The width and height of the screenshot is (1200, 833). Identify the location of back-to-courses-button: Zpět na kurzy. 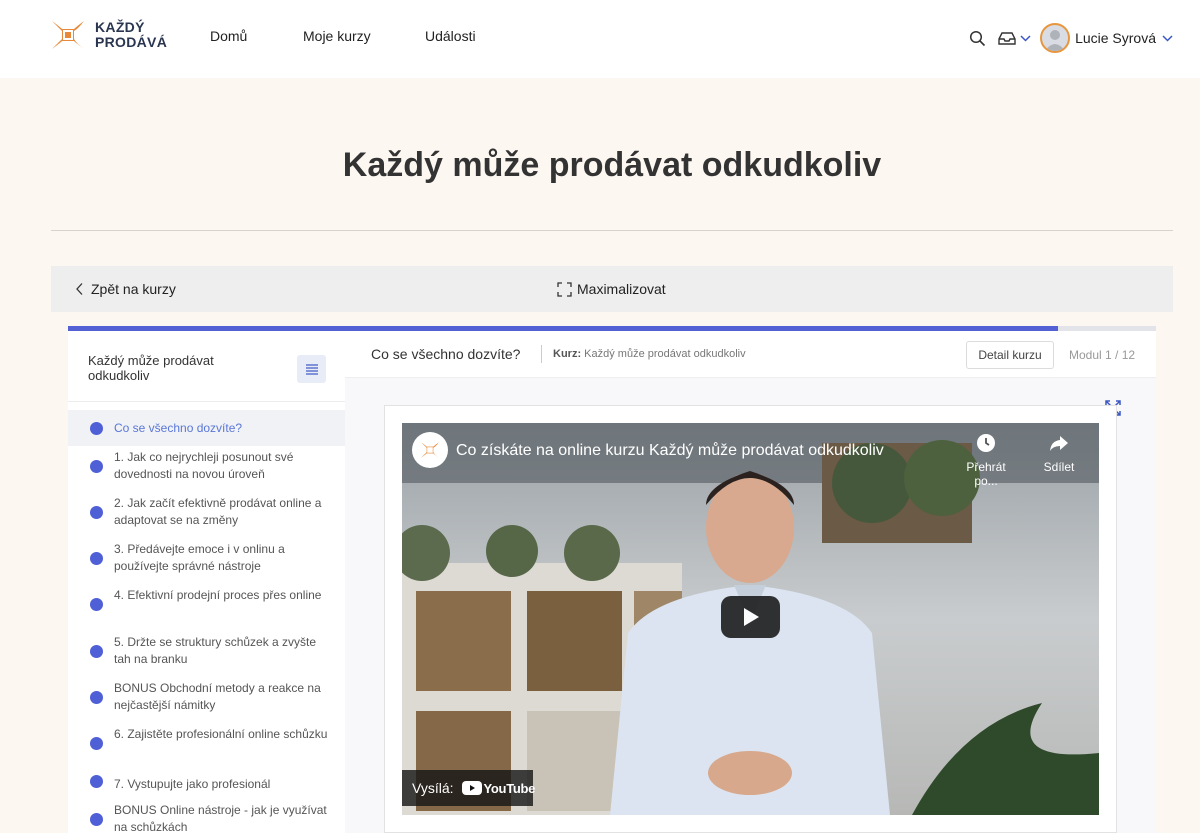
(125, 289).